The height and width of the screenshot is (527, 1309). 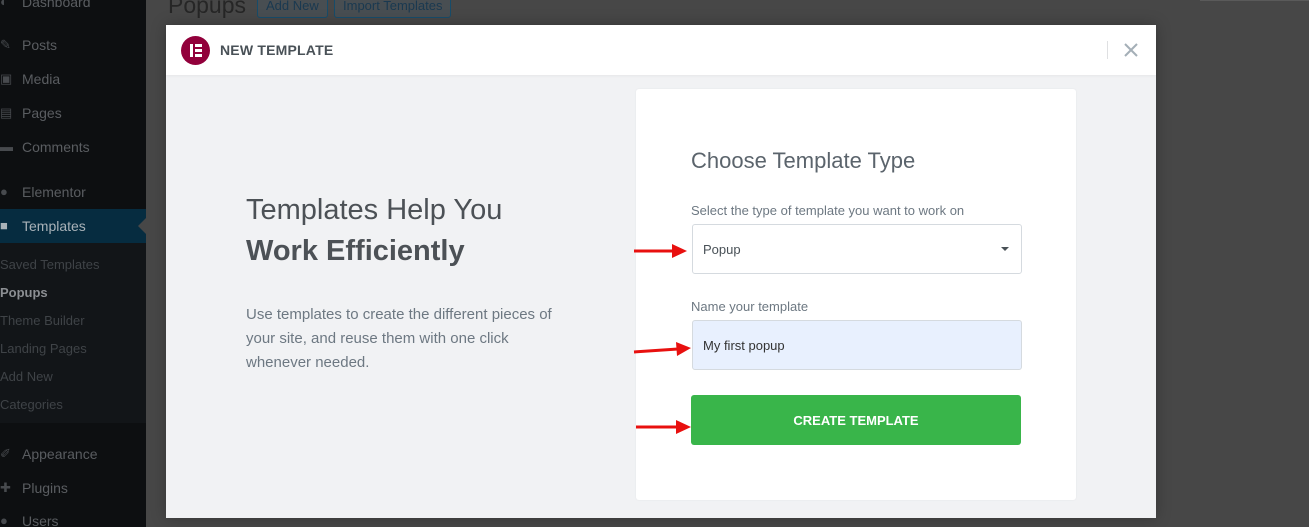 What do you see at coordinates (1254, 0) in the screenshot?
I see `divider` at bounding box center [1254, 0].